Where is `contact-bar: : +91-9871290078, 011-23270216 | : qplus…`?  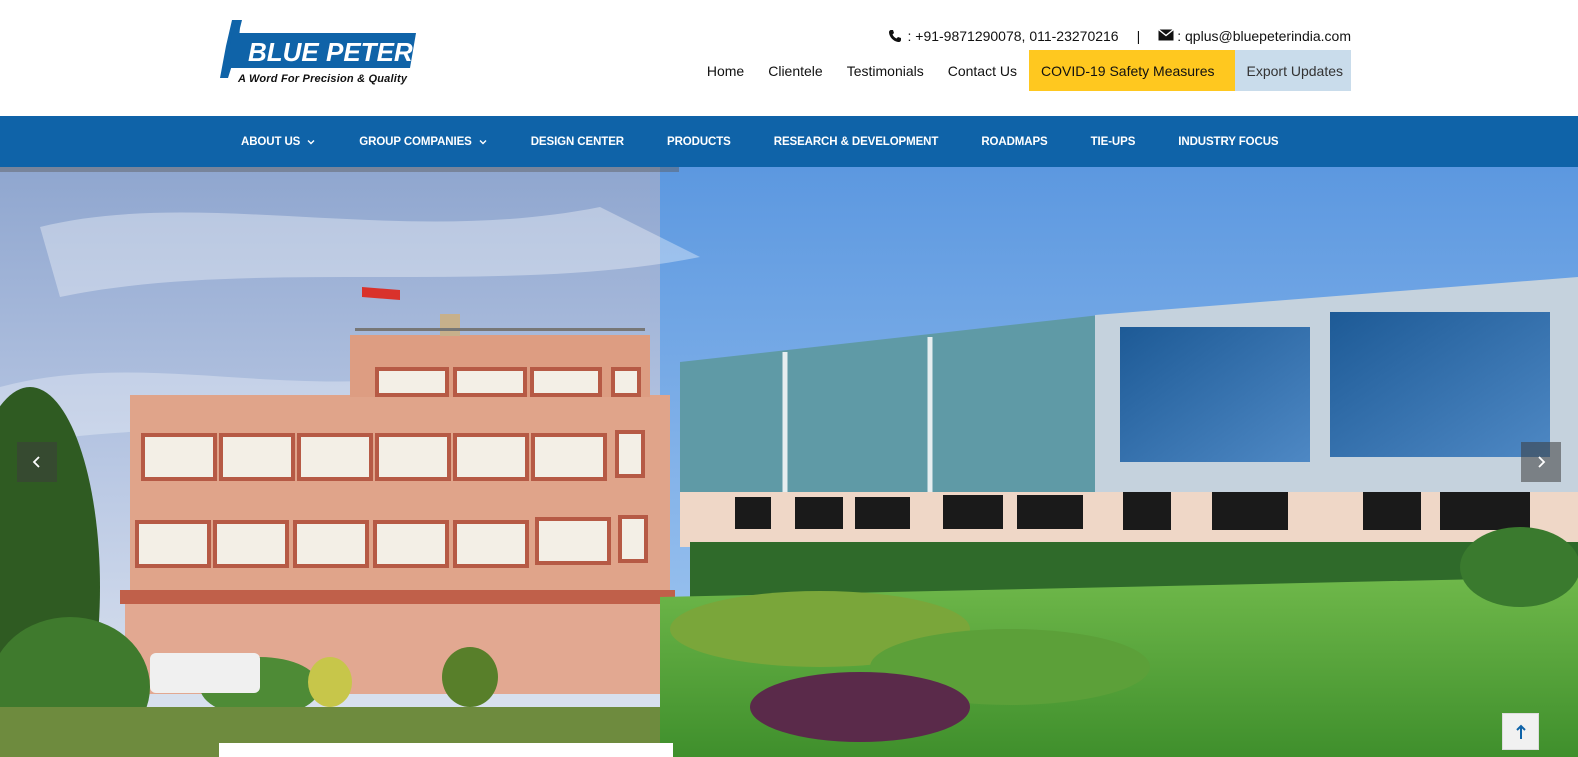 contact-bar: : +91-9871290078, 011-23270216 | : qplus… is located at coordinates (1119, 36).